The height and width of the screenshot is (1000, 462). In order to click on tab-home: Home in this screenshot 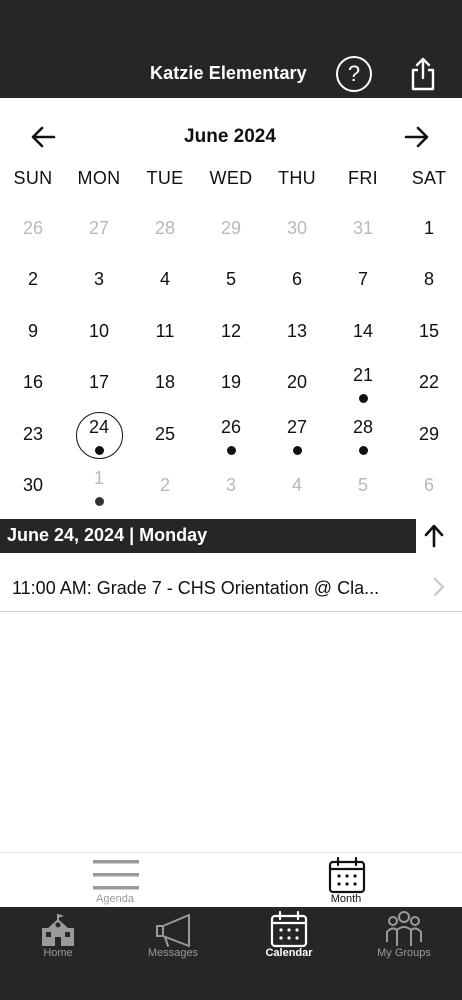, I will do `click(58, 937)`.